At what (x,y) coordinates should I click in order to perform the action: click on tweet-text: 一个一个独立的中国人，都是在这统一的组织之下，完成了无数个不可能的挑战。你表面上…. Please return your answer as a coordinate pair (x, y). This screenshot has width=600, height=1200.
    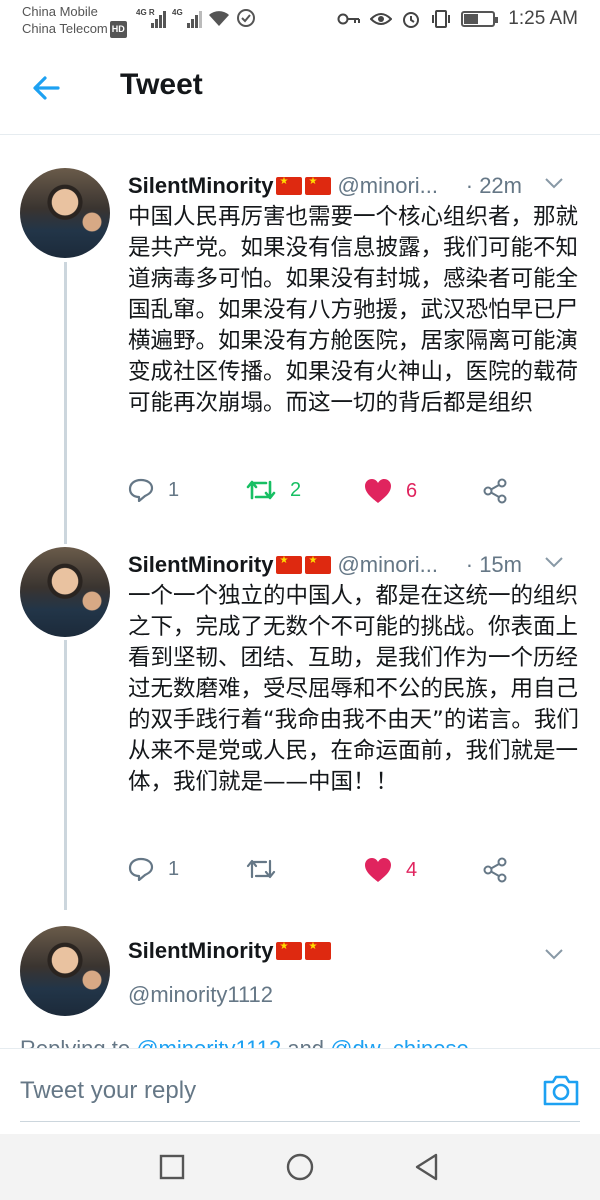
    Looking at the image, I should click on (353, 689).